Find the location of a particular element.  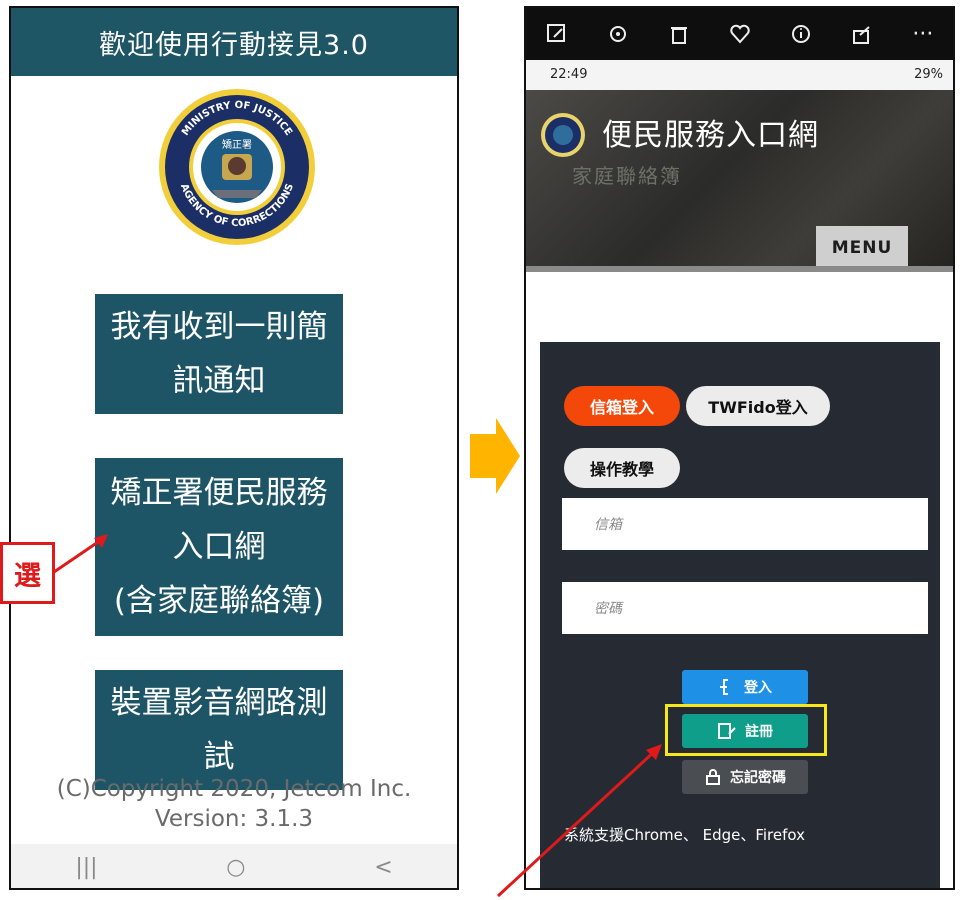

portal-button-line1: 矯正署便民服務 is located at coordinates (219, 493).